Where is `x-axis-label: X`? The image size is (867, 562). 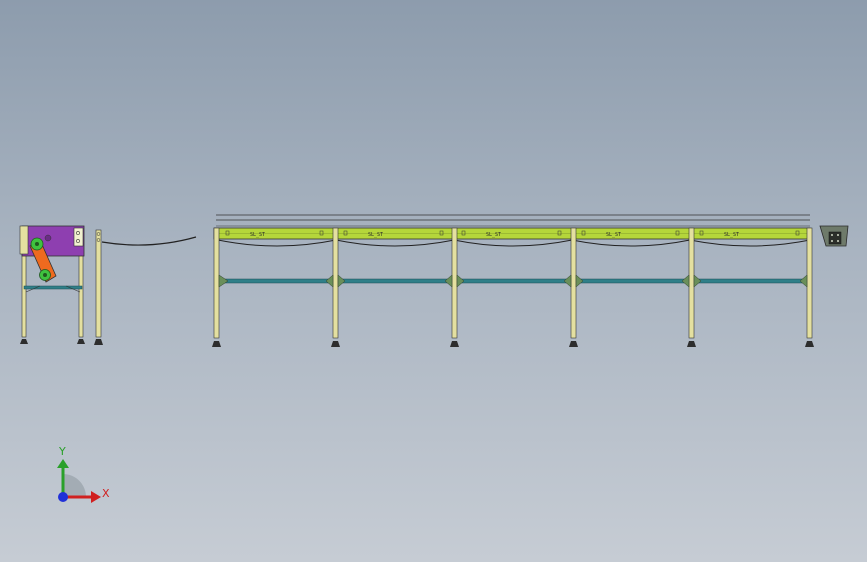
x-axis-label: X is located at coordinates (106, 493).